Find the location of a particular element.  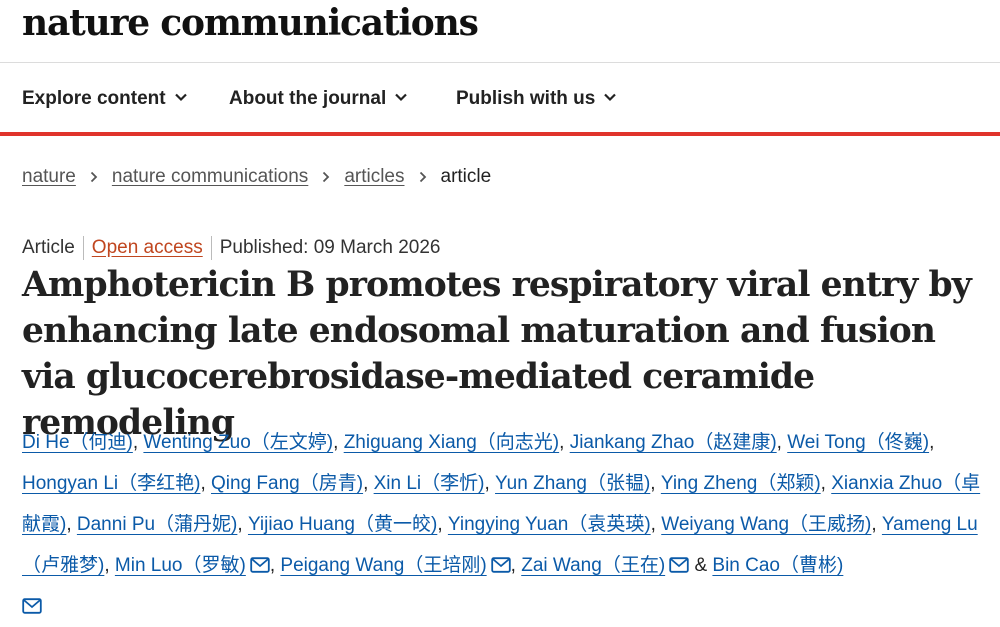

author-ampersand: & is located at coordinates (701, 565).